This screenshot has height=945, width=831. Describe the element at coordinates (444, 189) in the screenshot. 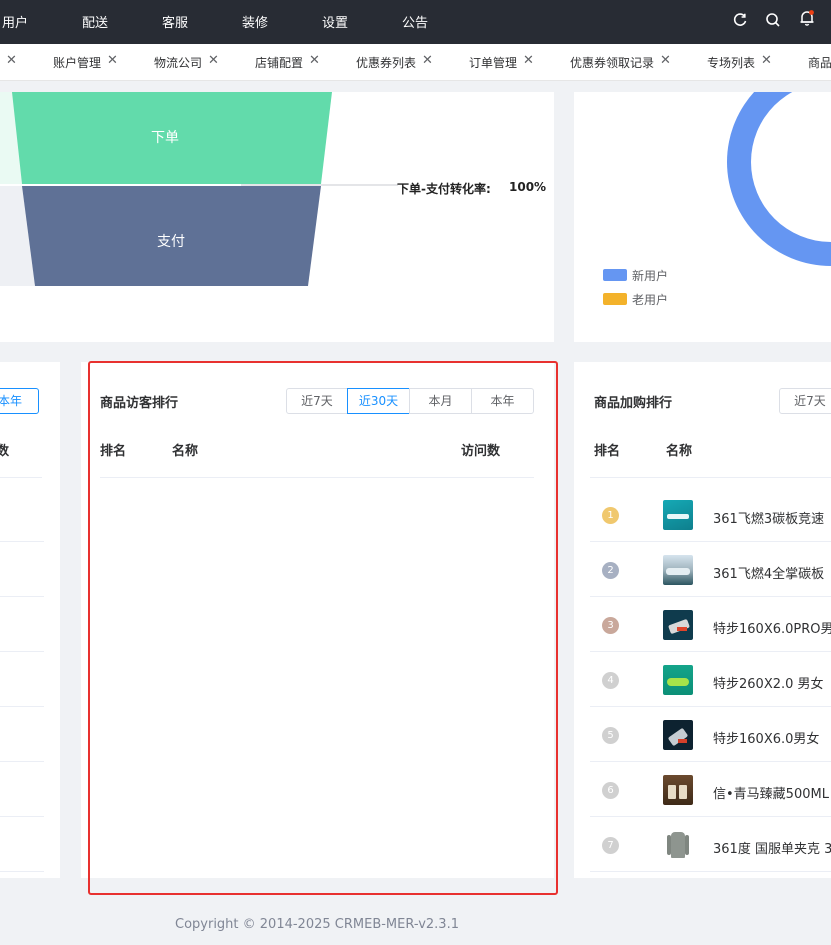

I see `conversion-rate-label: 下单-支付转化率:` at that location.